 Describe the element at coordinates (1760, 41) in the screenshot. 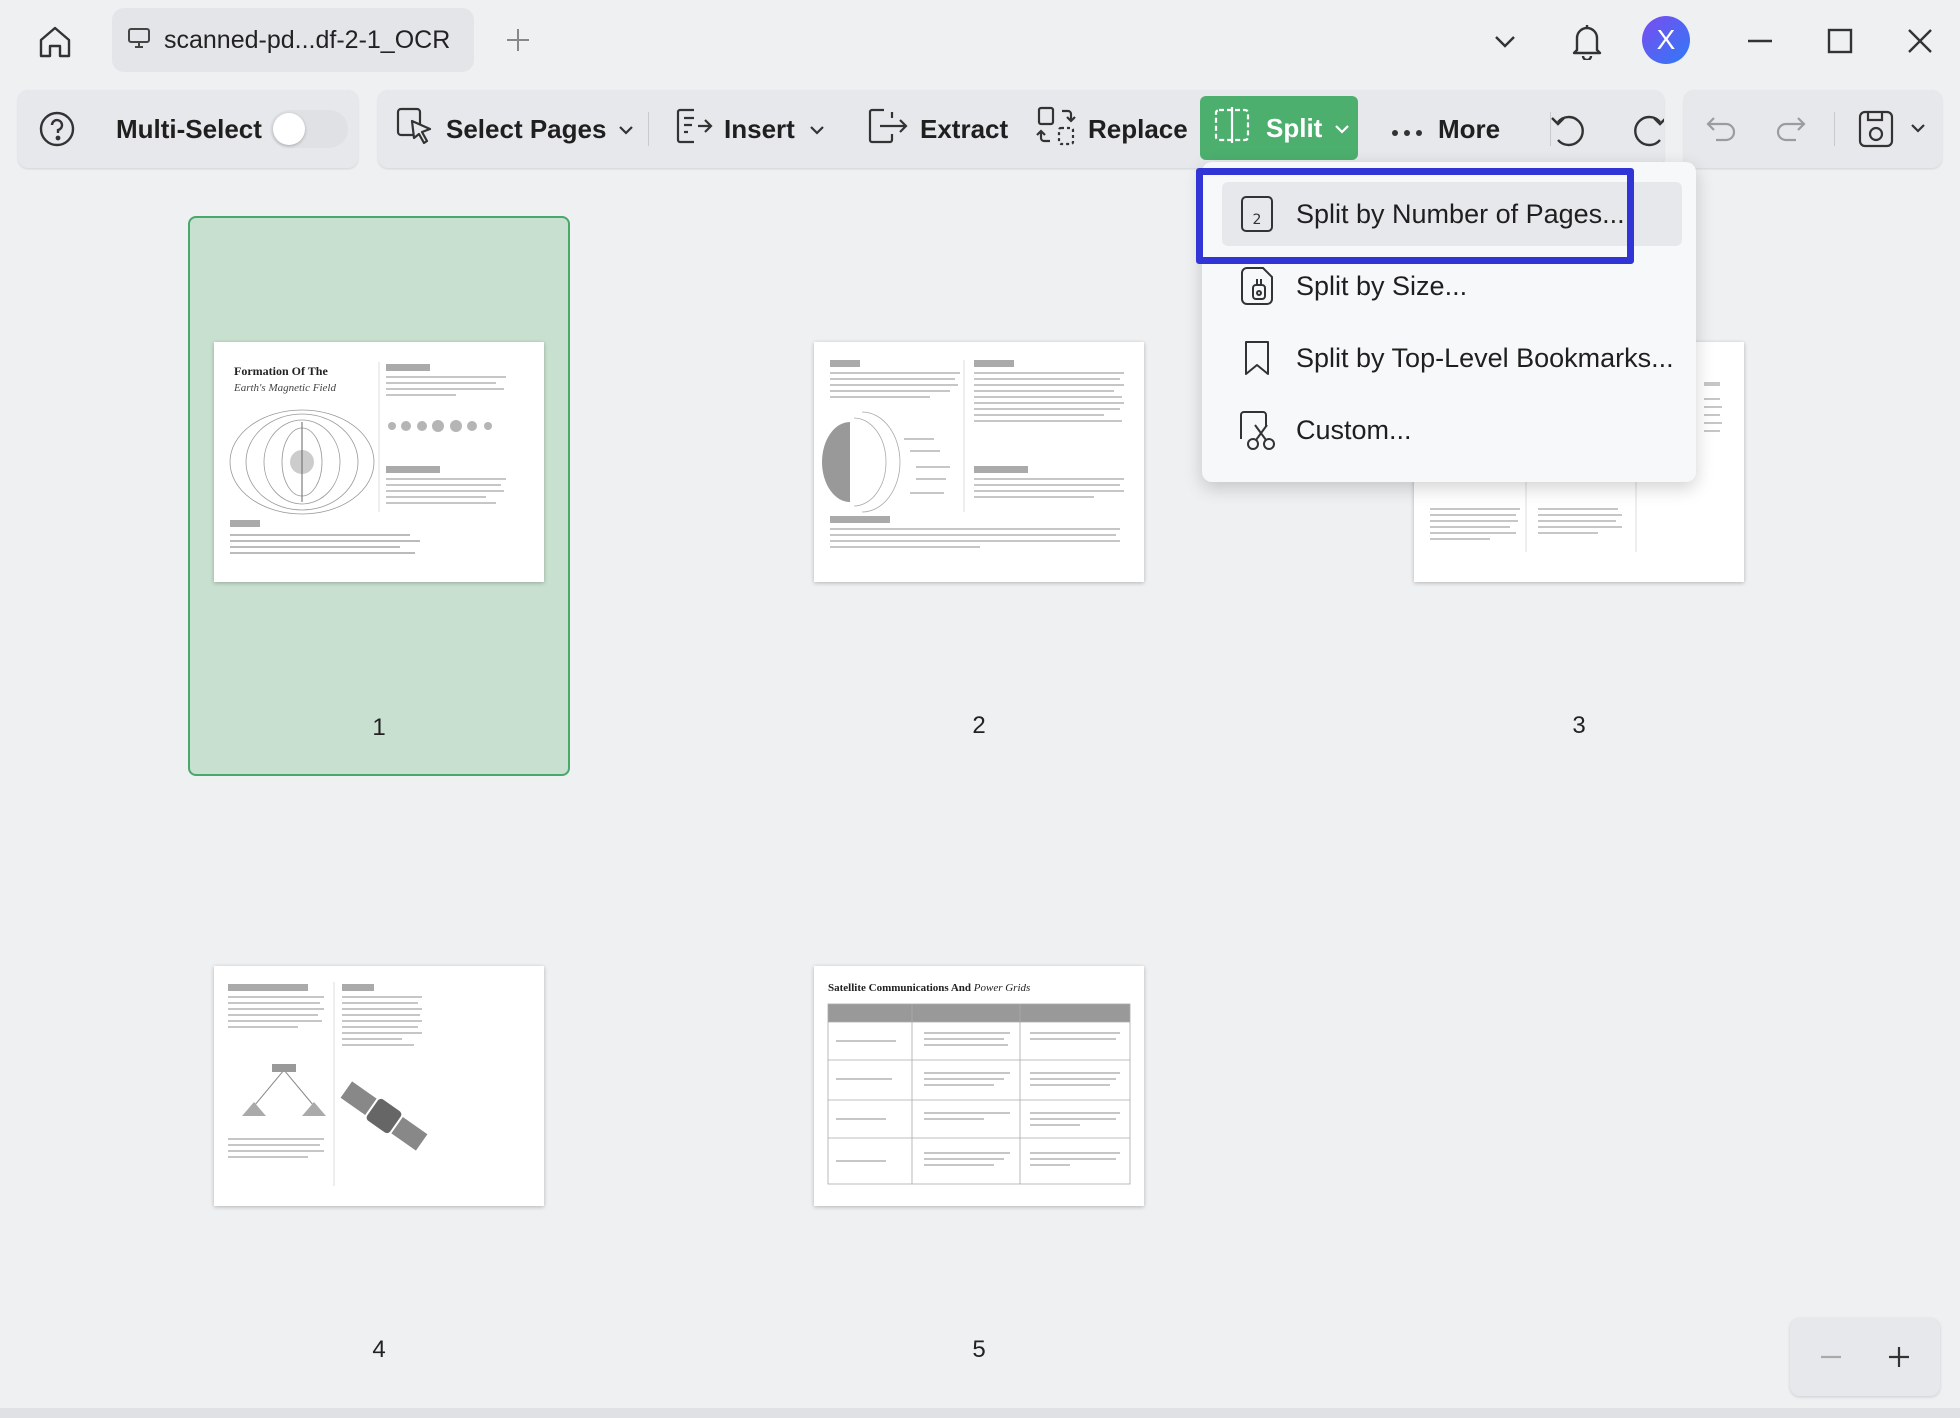

I see `minimize-icon` at that location.